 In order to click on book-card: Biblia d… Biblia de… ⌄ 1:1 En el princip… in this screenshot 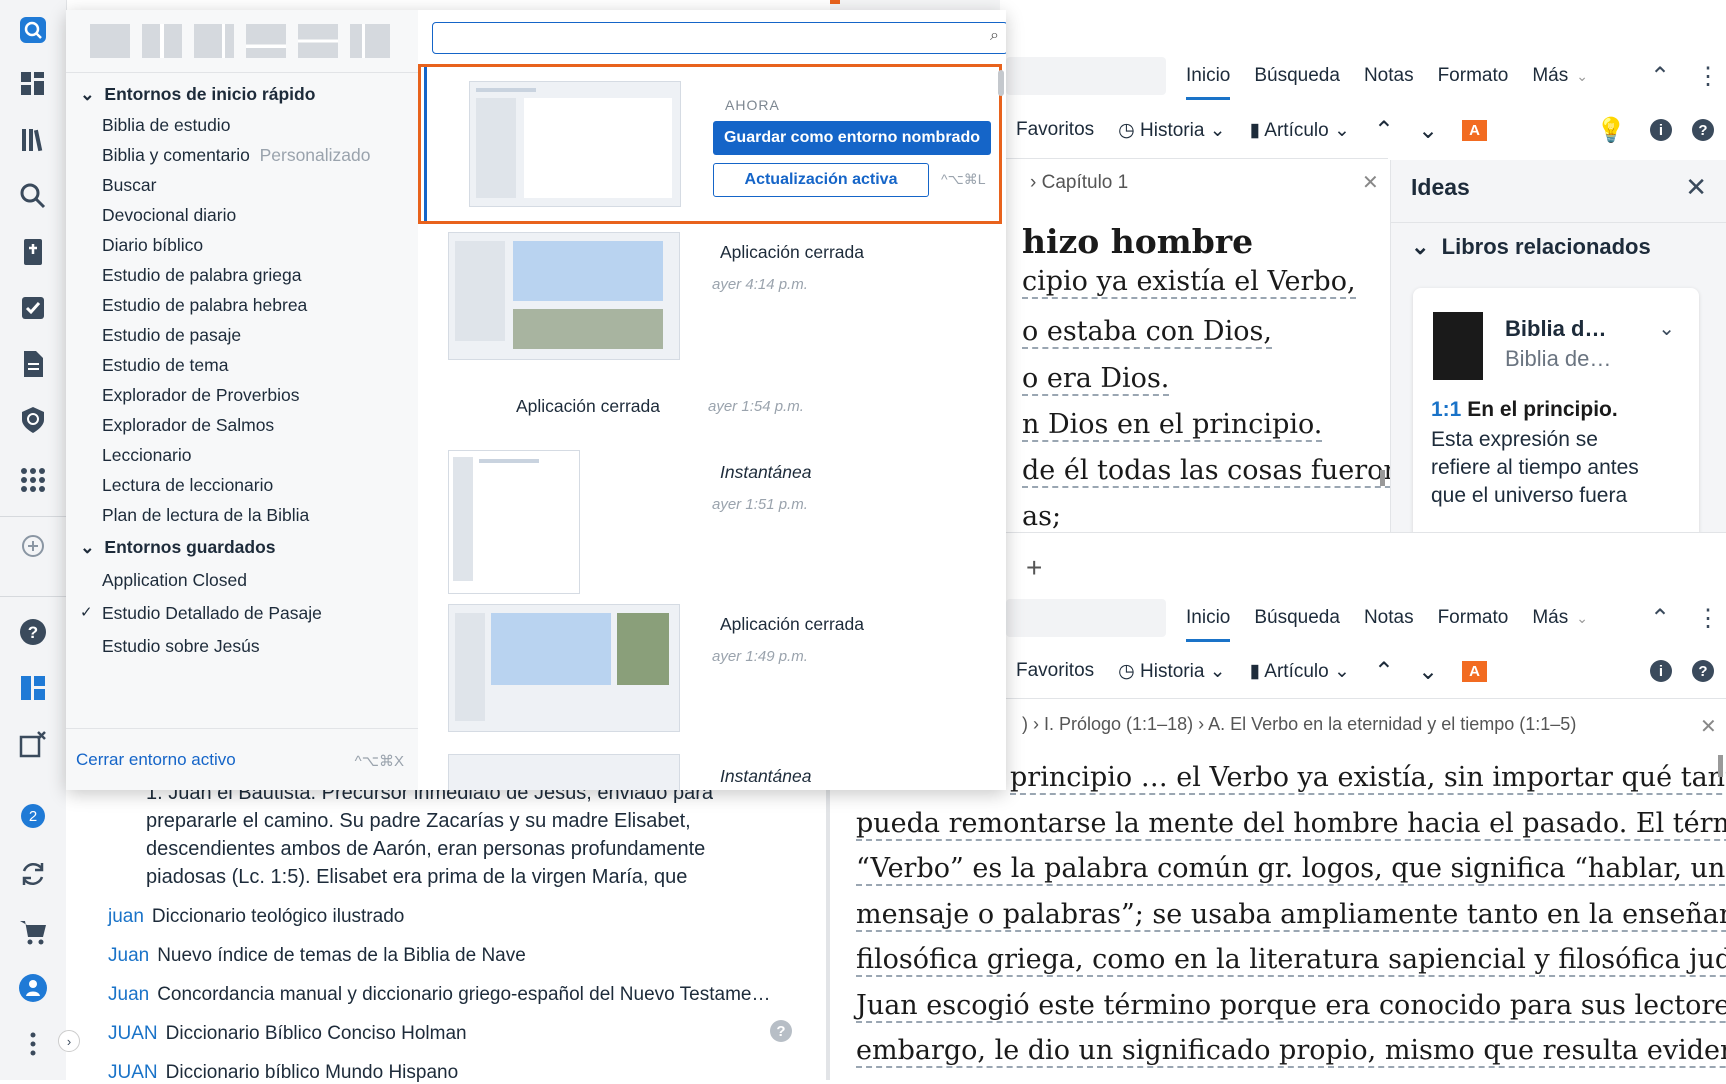, I will do `click(1556, 418)`.